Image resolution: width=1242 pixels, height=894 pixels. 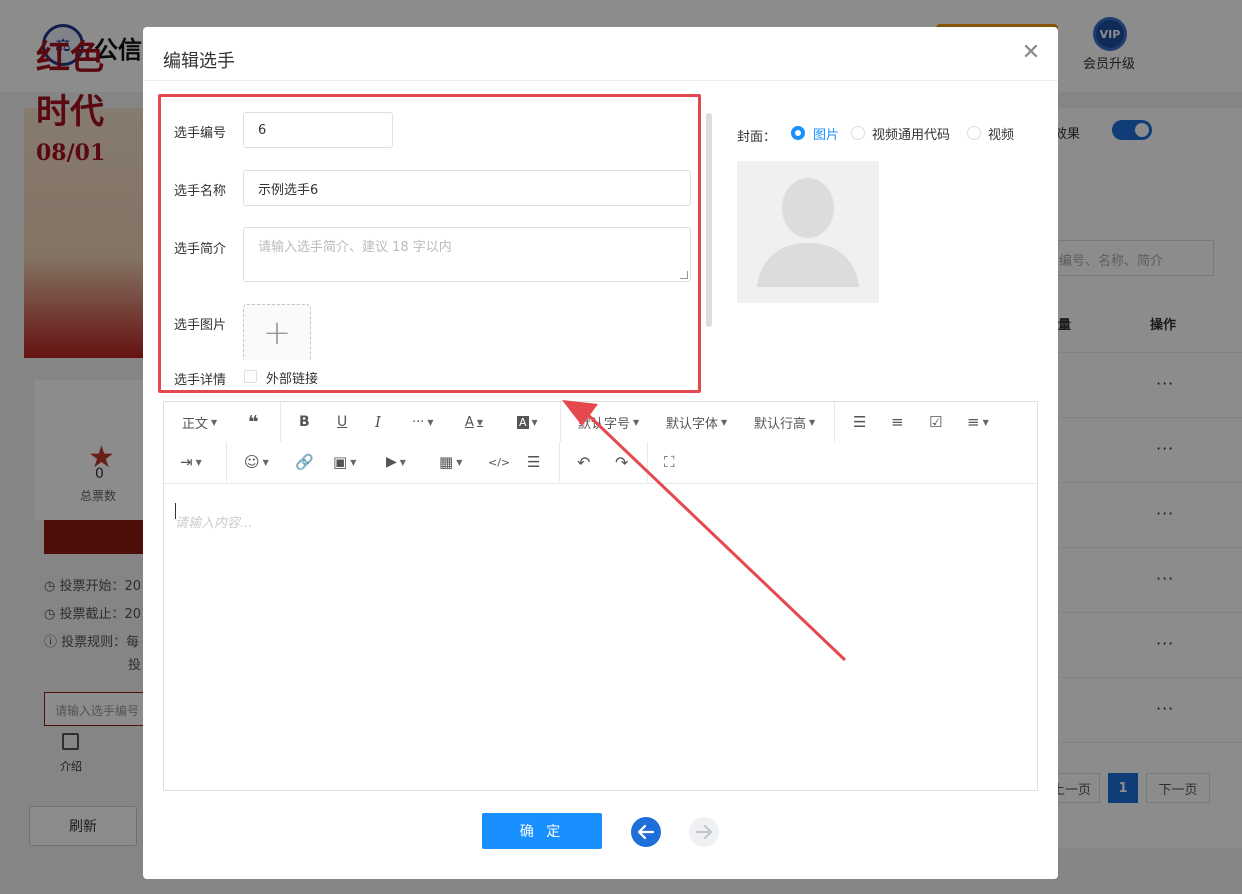 I want to click on forward-arrow-icon, so click(x=704, y=832).